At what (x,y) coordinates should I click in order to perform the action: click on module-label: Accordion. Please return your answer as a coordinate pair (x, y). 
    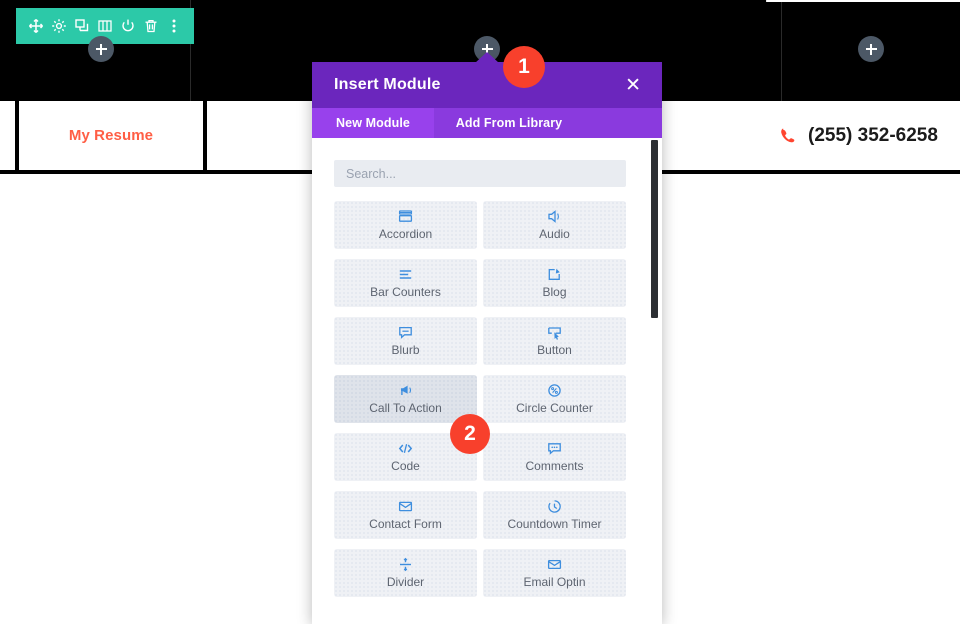
    Looking at the image, I should click on (405, 234).